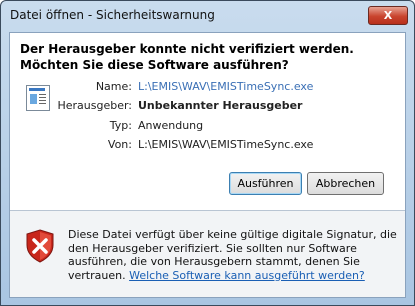 The width and height of the screenshot is (415, 306). Describe the element at coordinates (247, 275) in the screenshot. I see `help-link: Welche Software kann ausgeführt werden?` at that location.